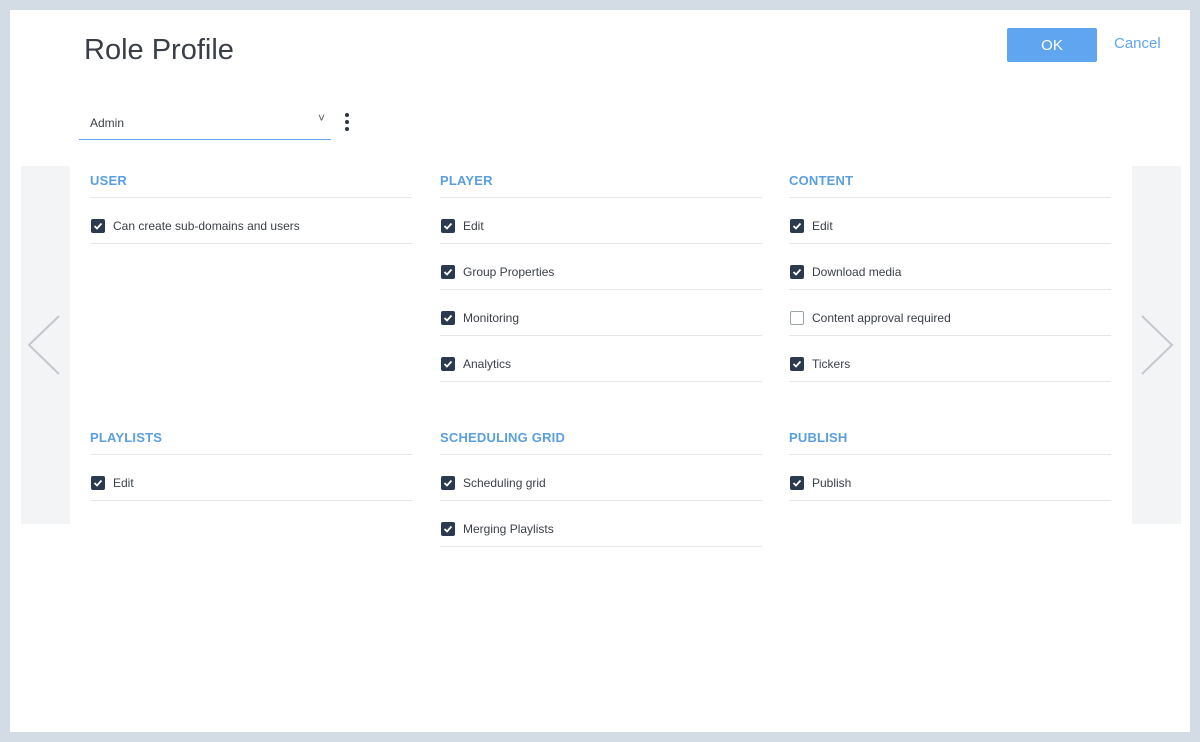  I want to click on page-title: Role Profile, so click(159, 50).